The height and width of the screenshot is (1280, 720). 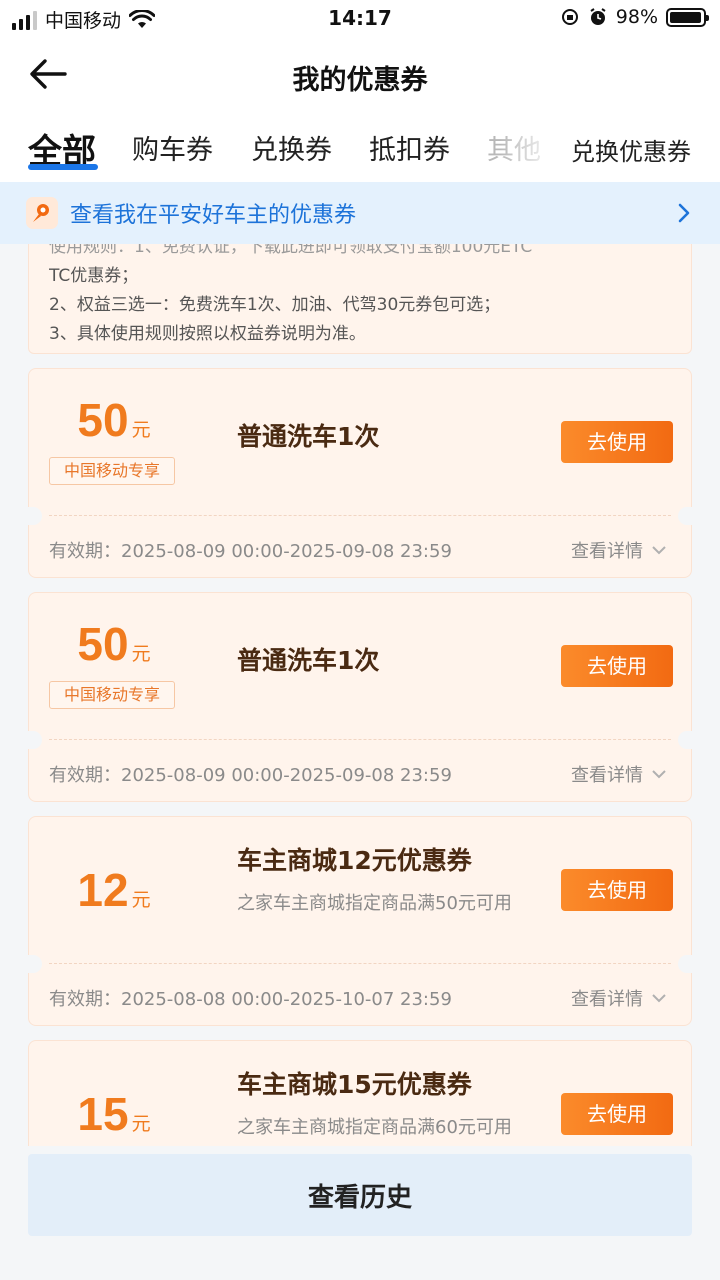 What do you see at coordinates (360, 213) in the screenshot?
I see `pingan-coupon-banner: 查看我在平安好车主的优惠券` at bounding box center [360, 213].